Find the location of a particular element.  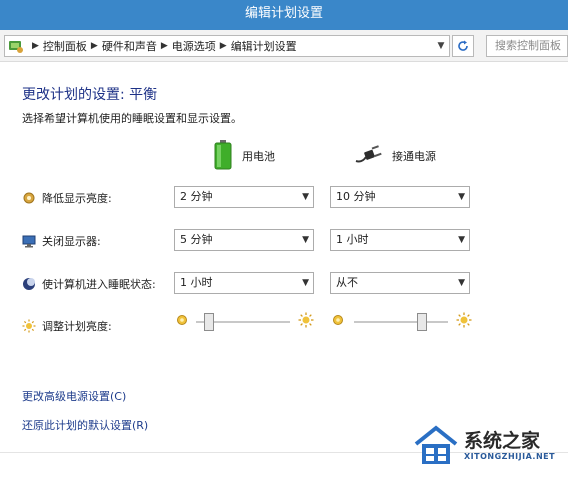

turn-off-display-battery-value: 5 分钟 is located at coordinates (196, 239).